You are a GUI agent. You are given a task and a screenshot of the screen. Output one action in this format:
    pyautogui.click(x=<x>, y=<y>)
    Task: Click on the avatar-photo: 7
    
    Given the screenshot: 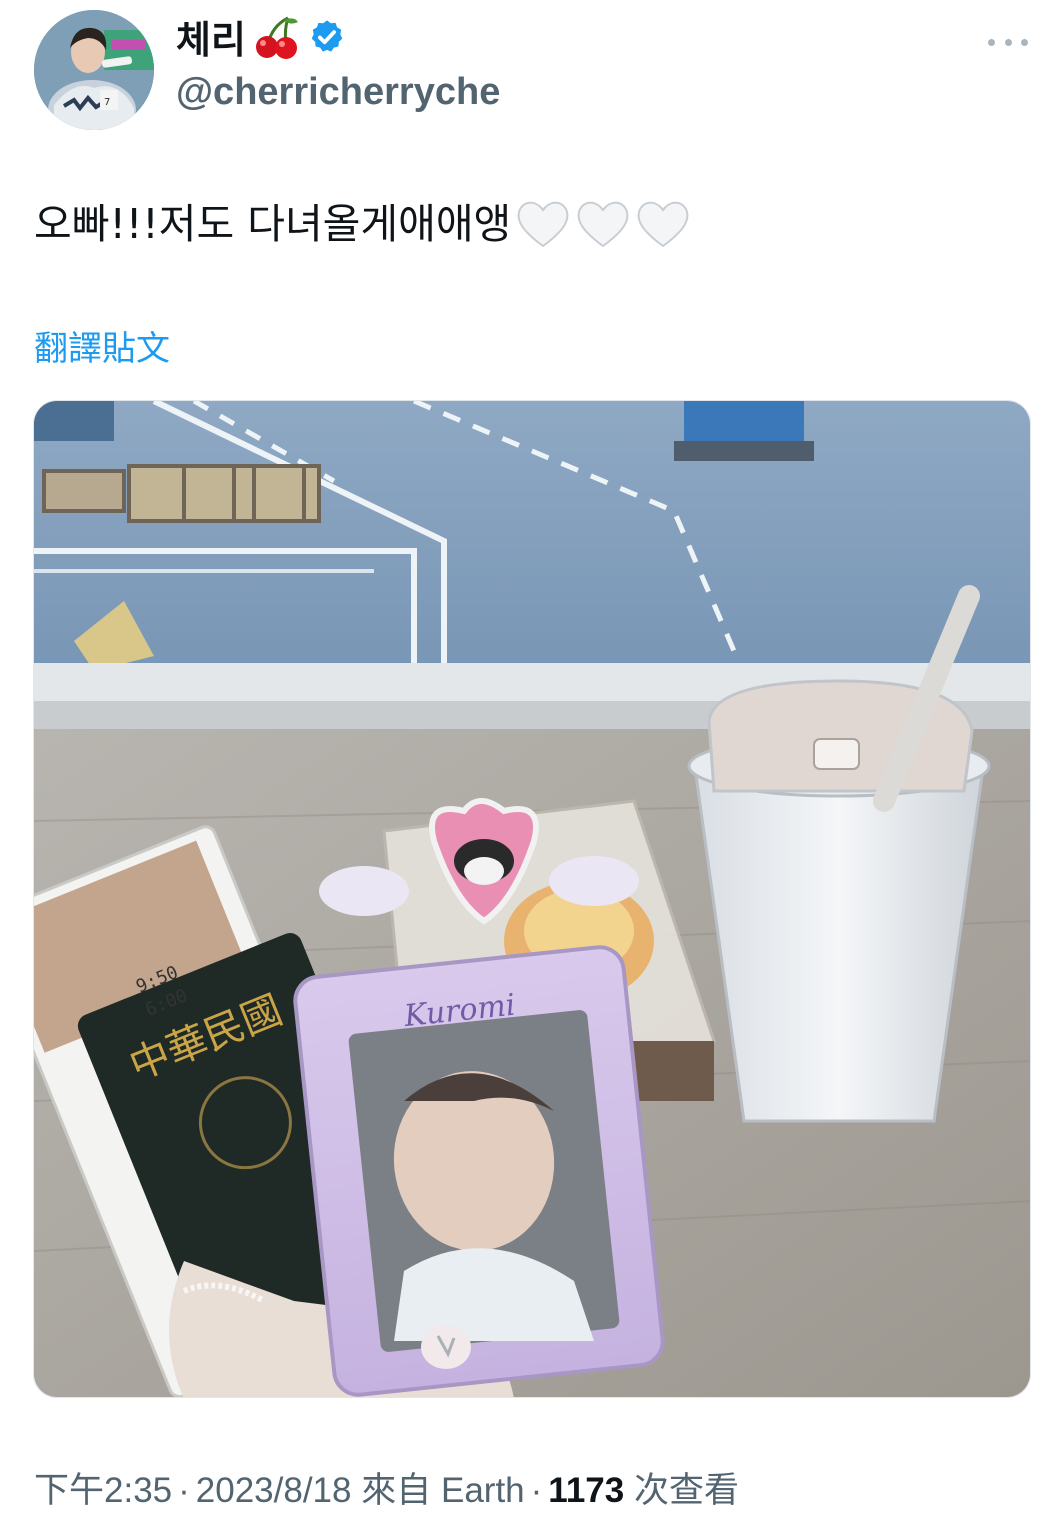 What is the action you would take?
    pyautogui.click(x=94, y=70)
    